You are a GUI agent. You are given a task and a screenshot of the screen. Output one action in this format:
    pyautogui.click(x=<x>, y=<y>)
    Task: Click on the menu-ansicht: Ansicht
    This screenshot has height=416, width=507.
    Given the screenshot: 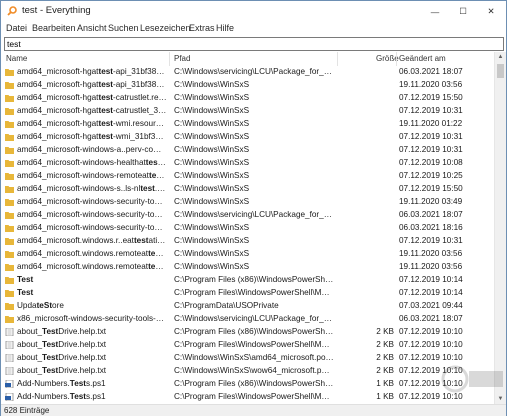 What is the action you would take?
    pyautogui.click(x=92, y=28)
    